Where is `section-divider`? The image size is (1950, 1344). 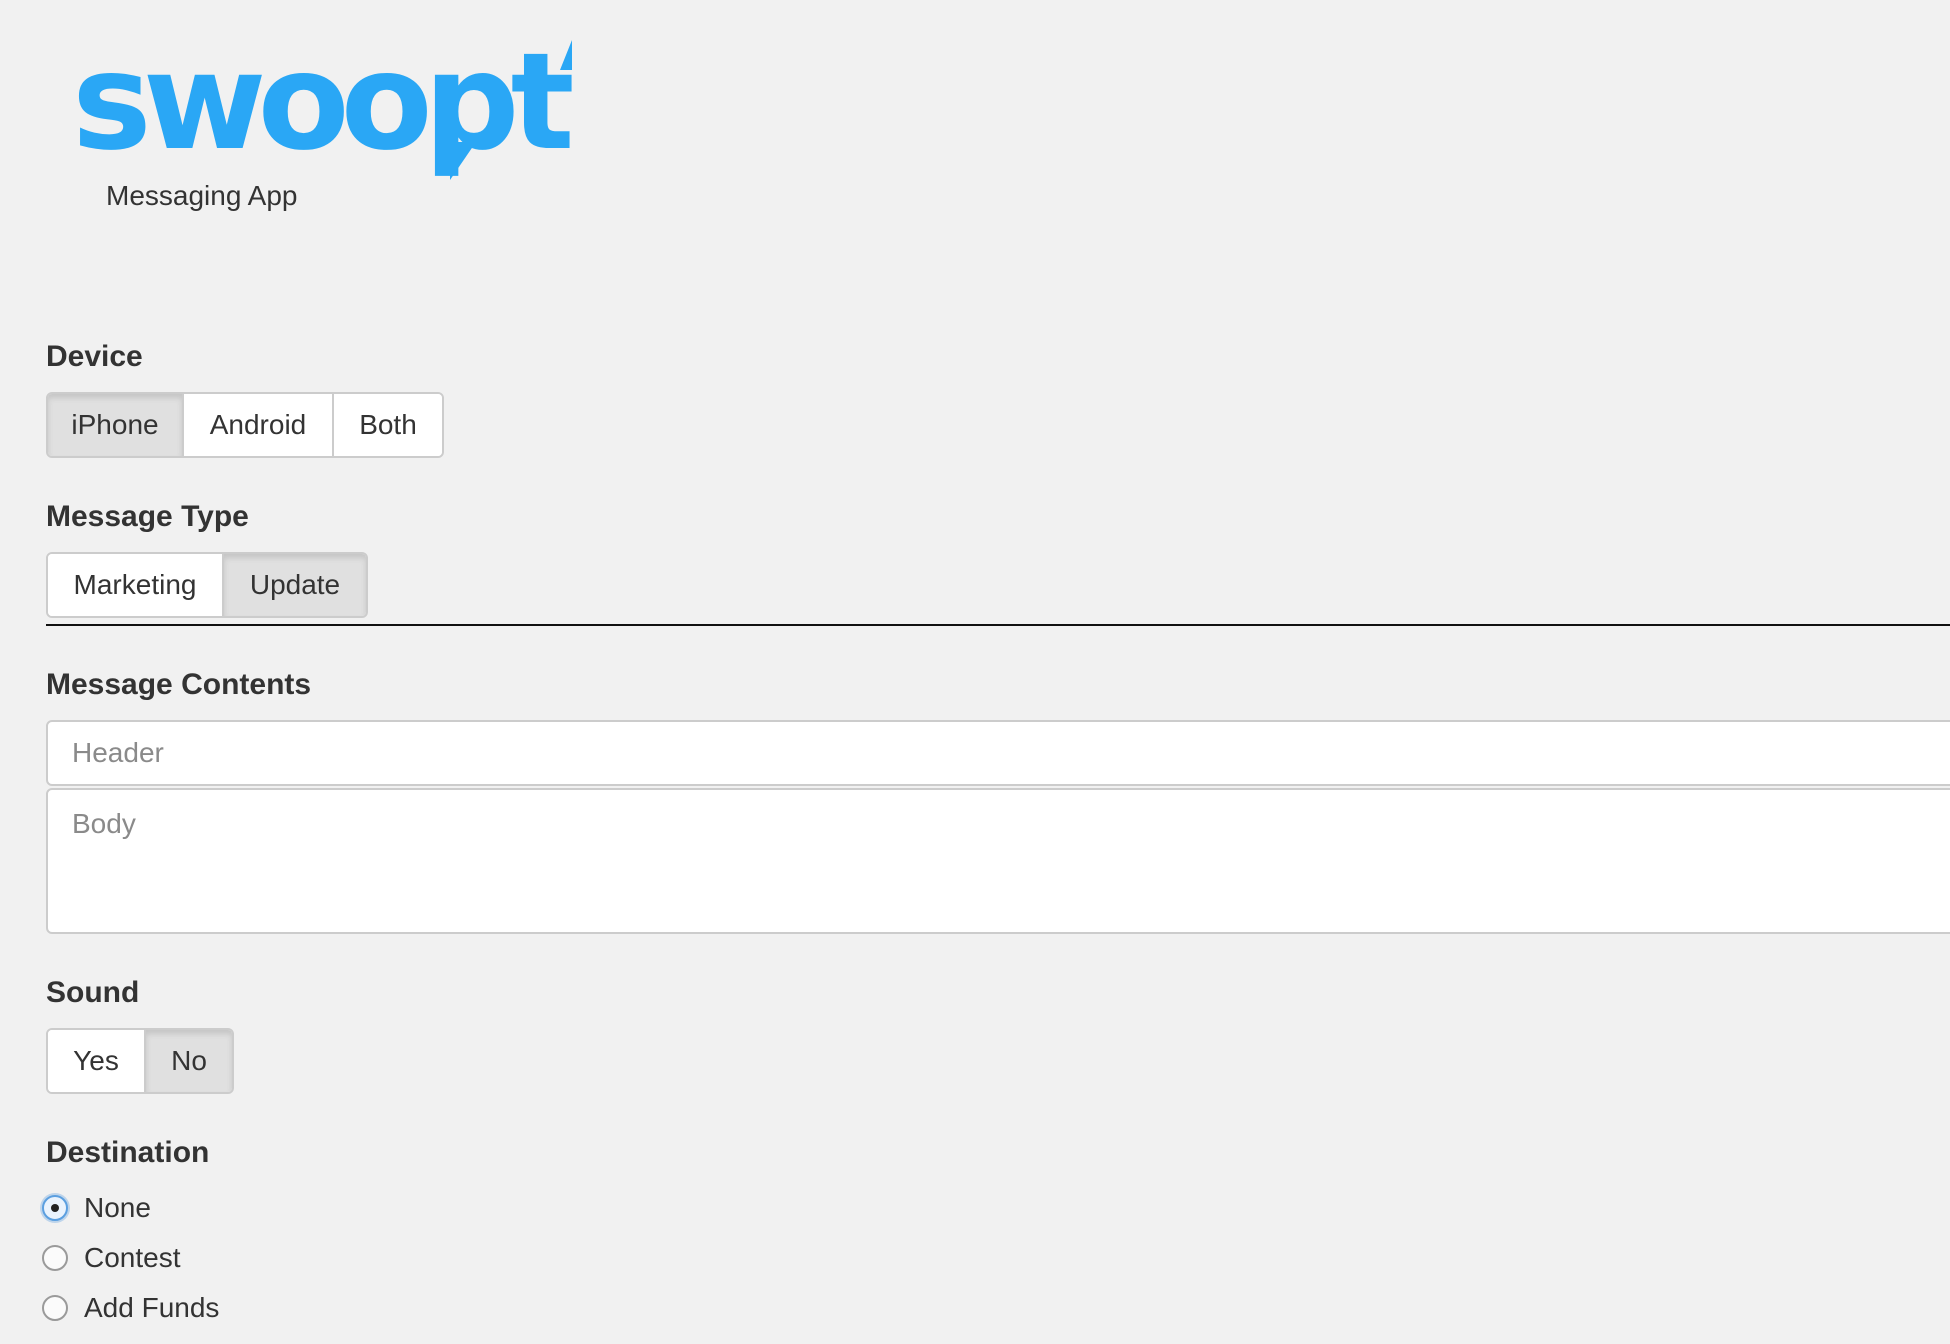
section-divider is located at coordinates (998, 625).